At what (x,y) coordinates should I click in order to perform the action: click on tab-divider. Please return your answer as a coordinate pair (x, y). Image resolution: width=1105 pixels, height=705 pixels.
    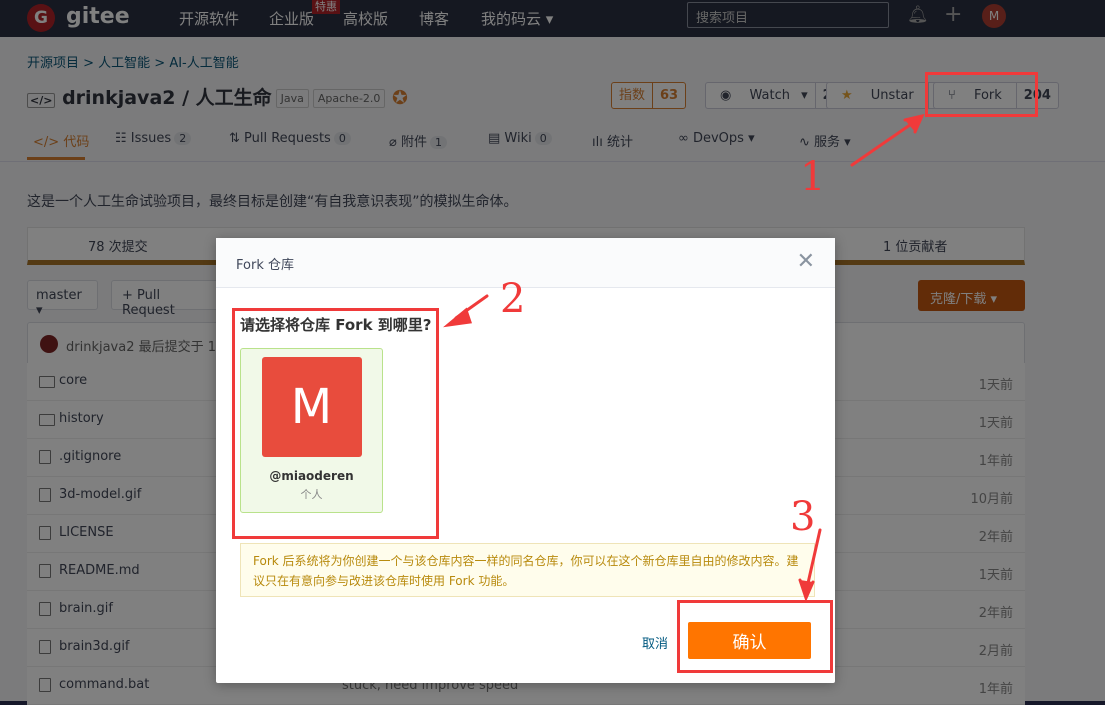
    Looking at the image, I should click on (552, 161).